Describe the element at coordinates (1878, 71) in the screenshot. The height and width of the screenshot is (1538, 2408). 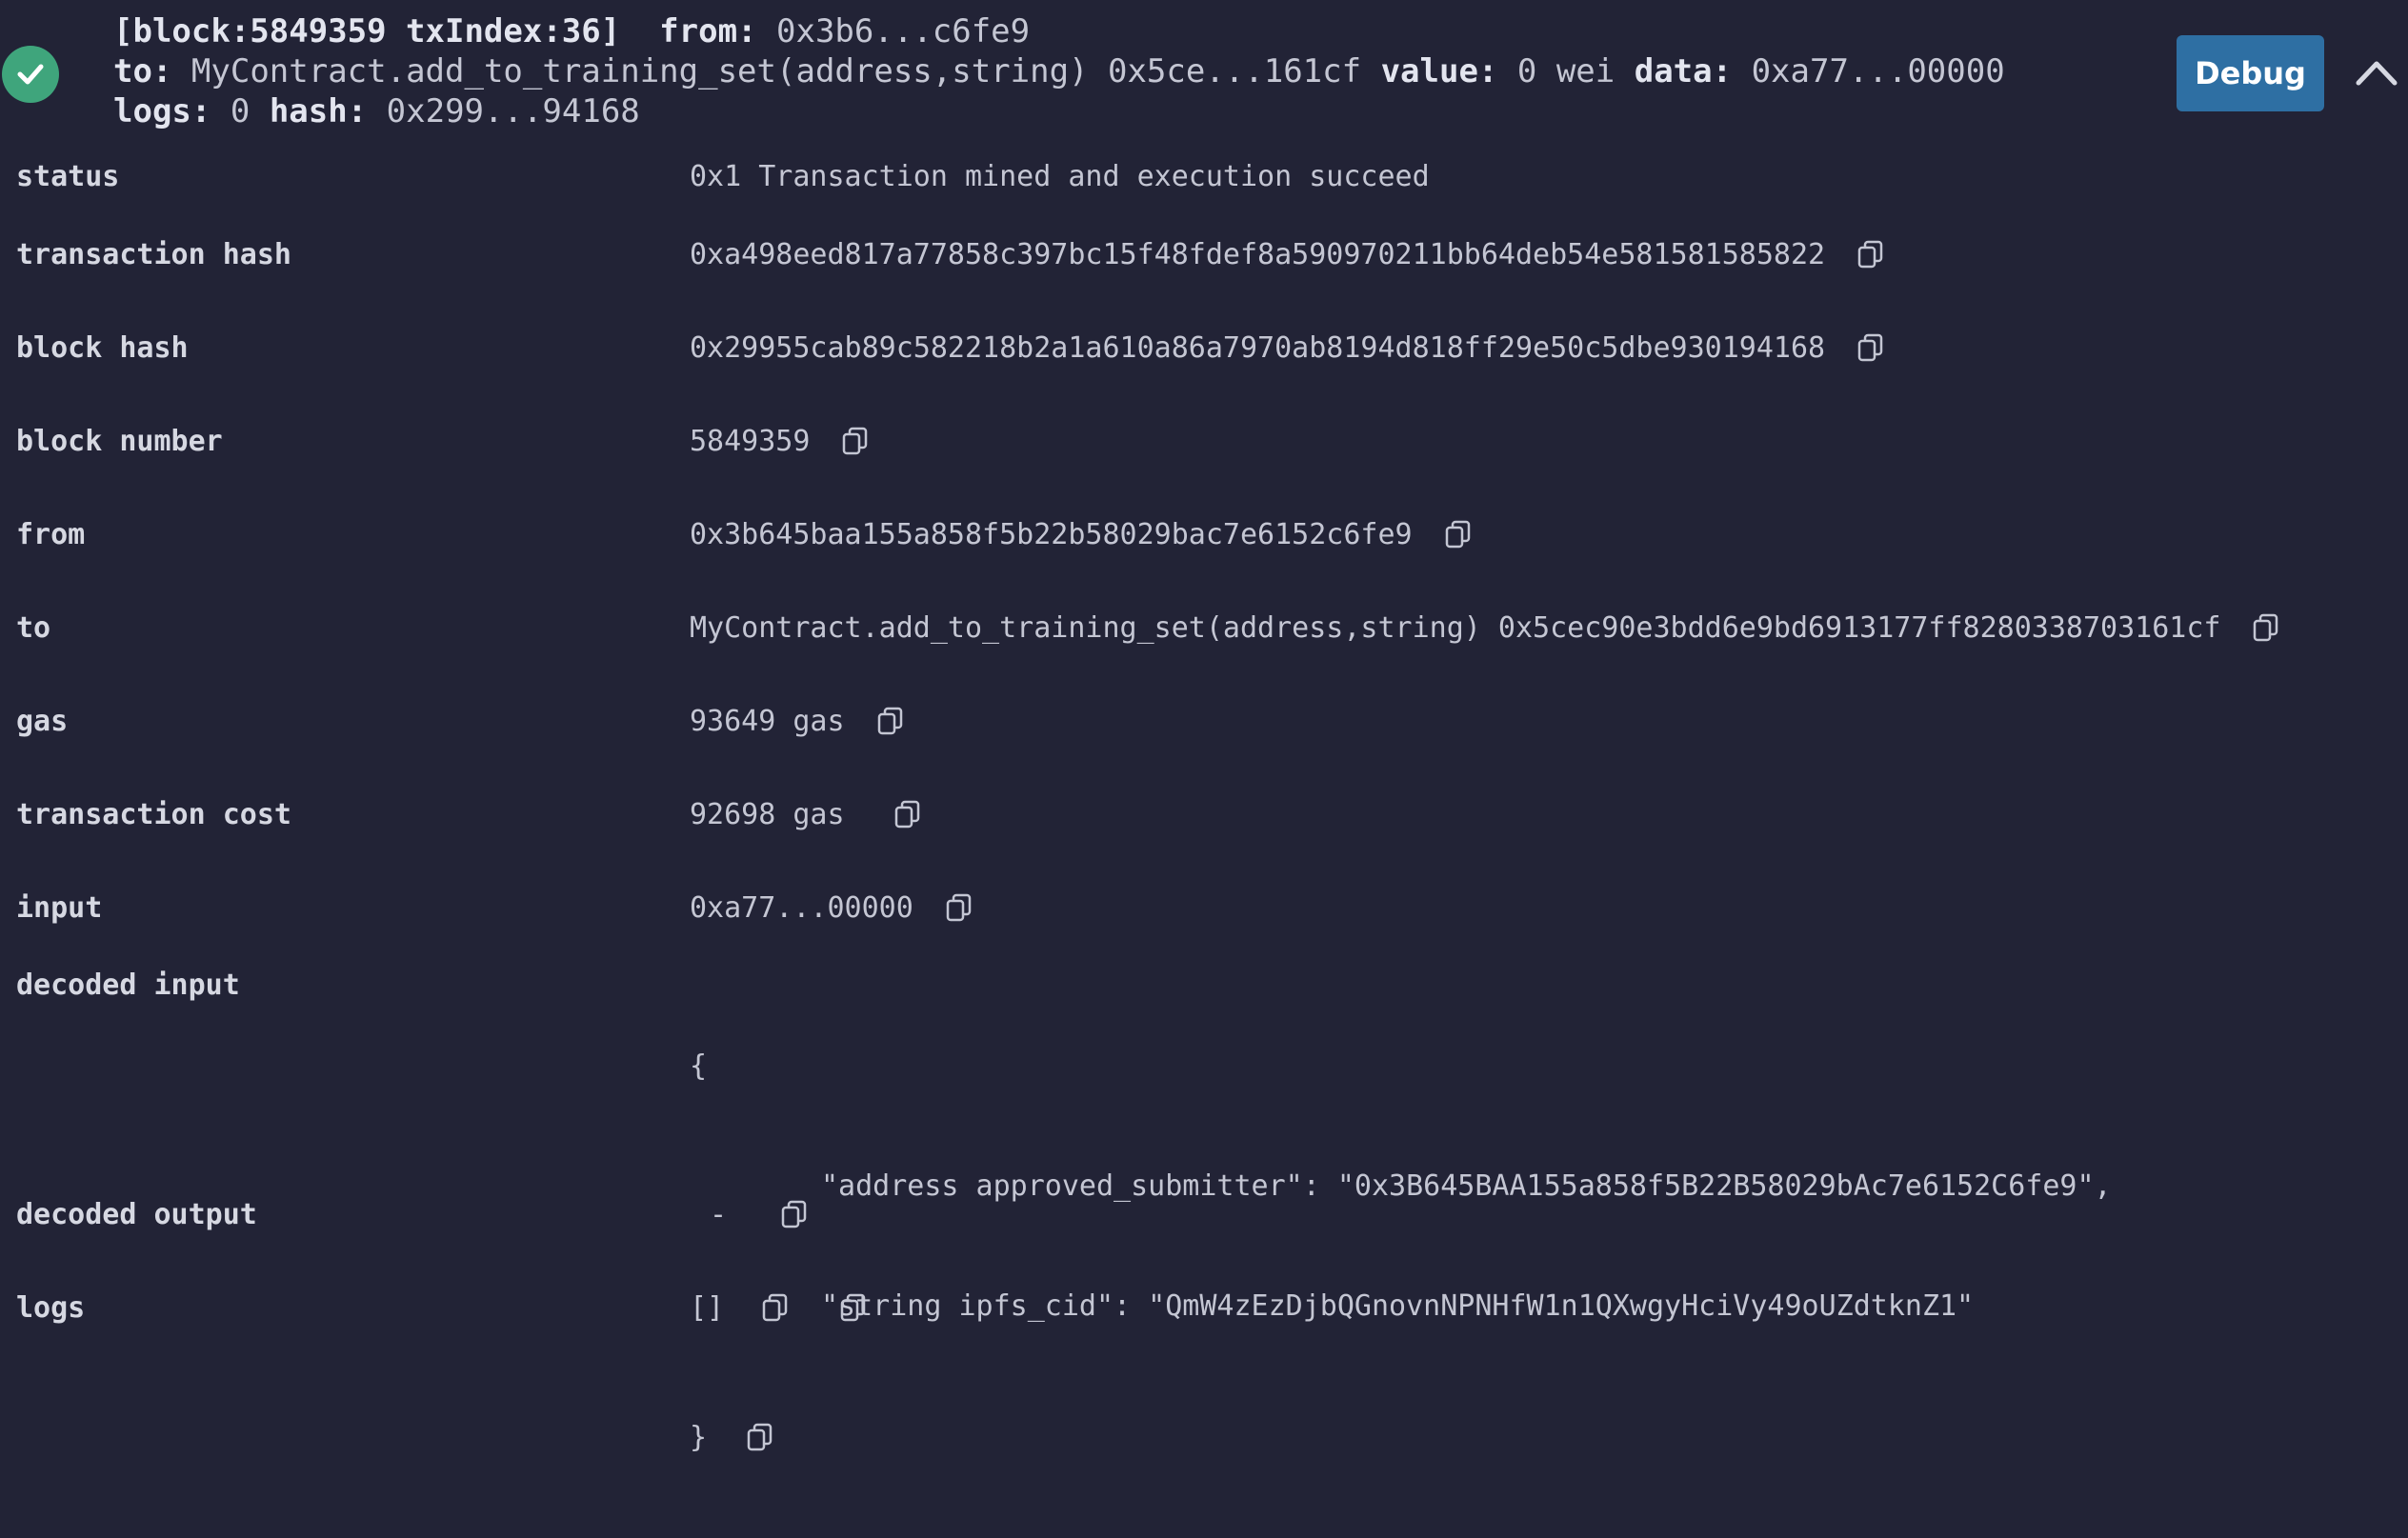
I see `data-value: 0xa77...00000` at that location.